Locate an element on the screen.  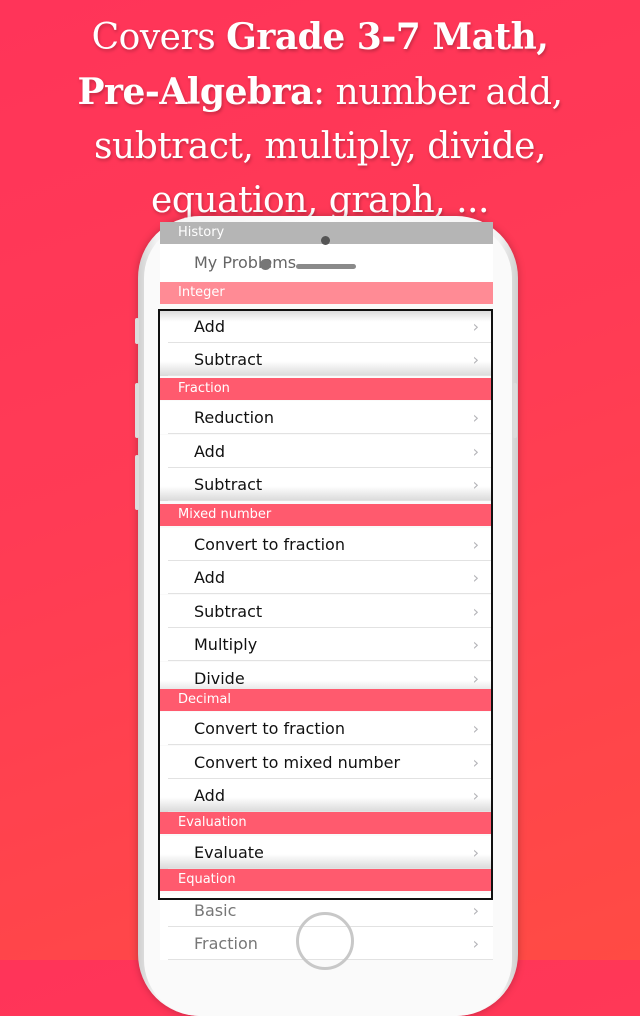
list-item-label: Evaluate is located at coordinates (229, 852).